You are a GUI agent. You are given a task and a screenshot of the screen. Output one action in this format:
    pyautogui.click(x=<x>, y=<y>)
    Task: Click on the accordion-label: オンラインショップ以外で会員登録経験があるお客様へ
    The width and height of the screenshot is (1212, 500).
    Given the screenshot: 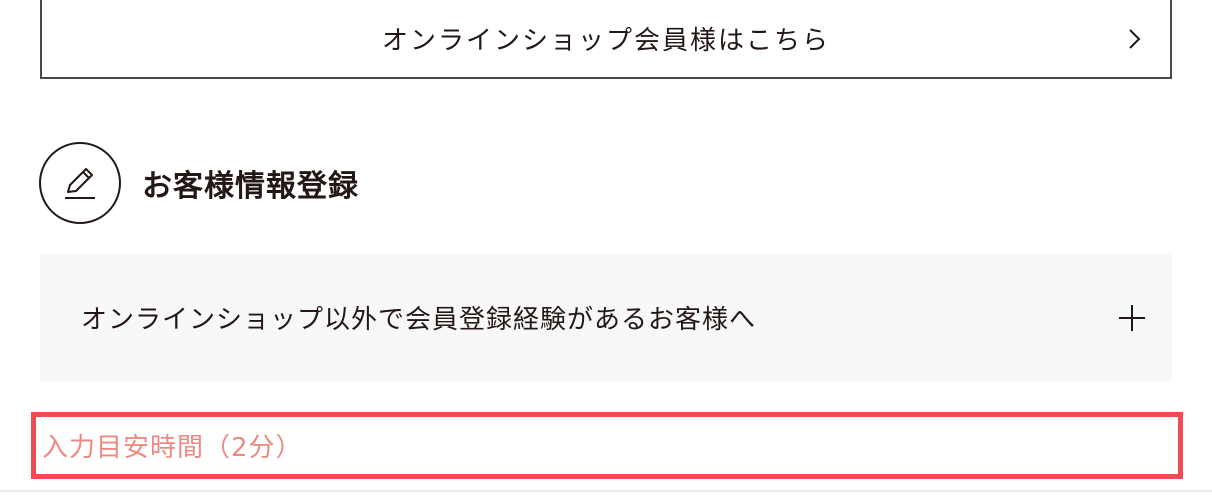 What is the action you would take?
    pyautogui.click(x=419, y=320)
    